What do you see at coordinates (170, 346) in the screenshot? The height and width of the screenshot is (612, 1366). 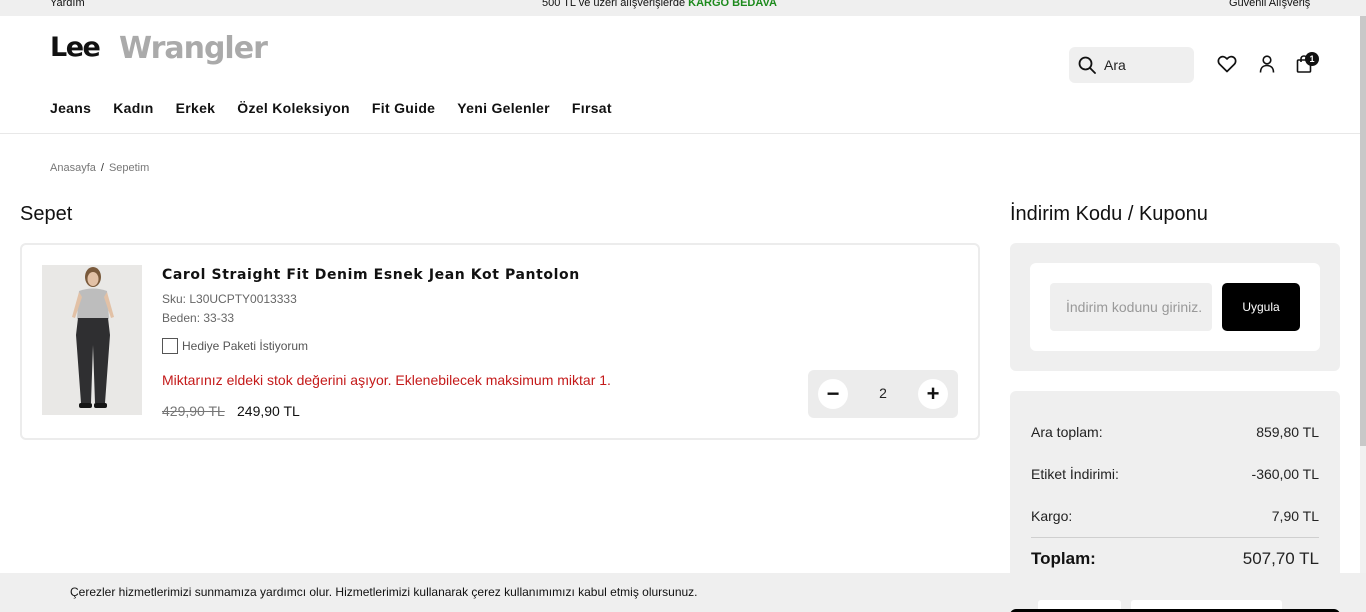 I see `gift-wrap-checkbox` at bounding box center [170, 346].